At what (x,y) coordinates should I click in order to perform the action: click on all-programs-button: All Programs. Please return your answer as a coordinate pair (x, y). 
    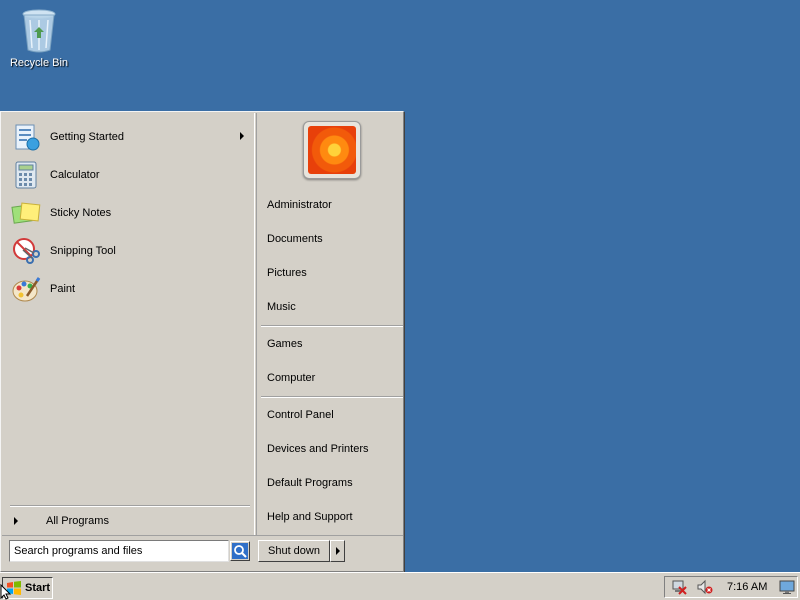
    Looking at the image, I should click on (130, 521).